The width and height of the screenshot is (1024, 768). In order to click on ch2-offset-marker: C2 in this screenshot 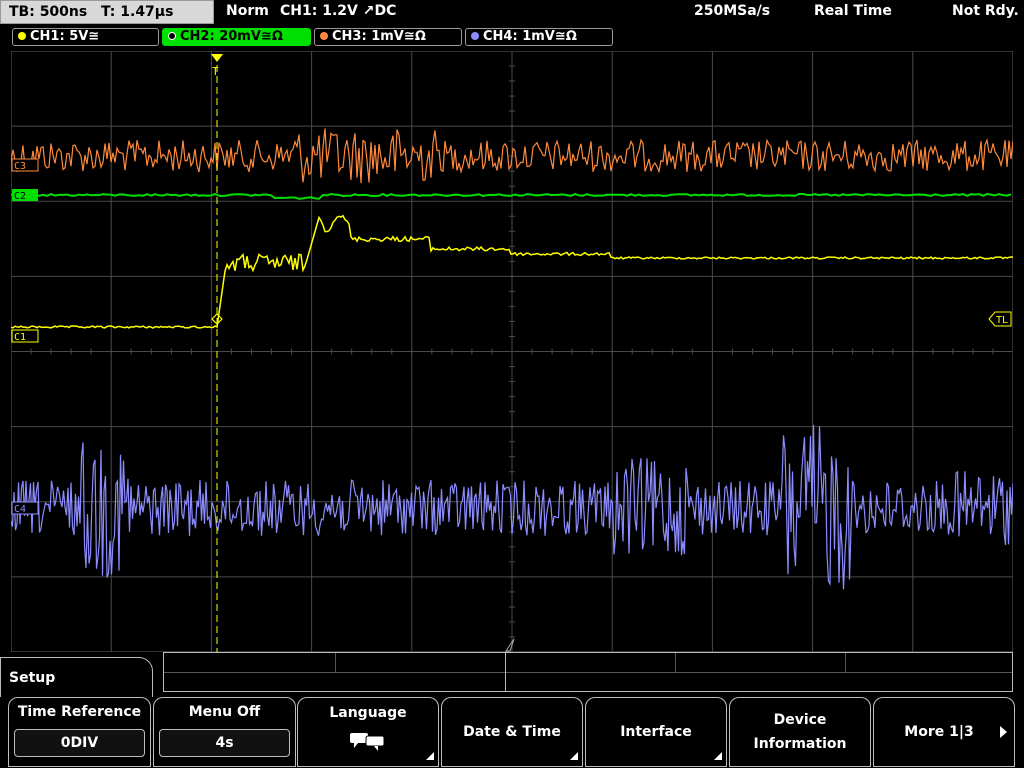, I will do `click(25, 195)`.